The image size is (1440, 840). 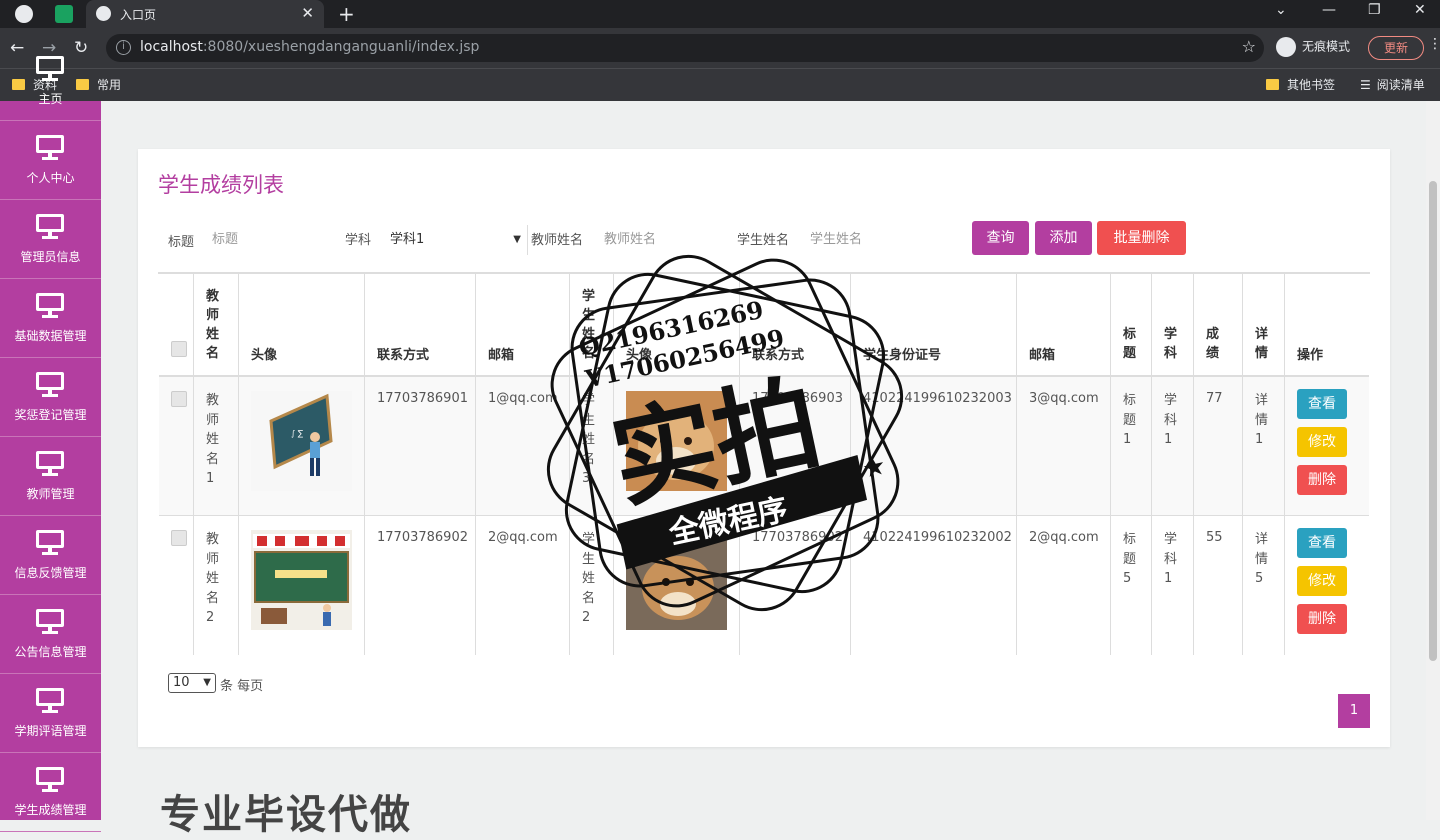 What do you see at coordinates (1213, 344) in the screenshot?
I see `header-label: 成绩` at bounding box center [1213, 344].